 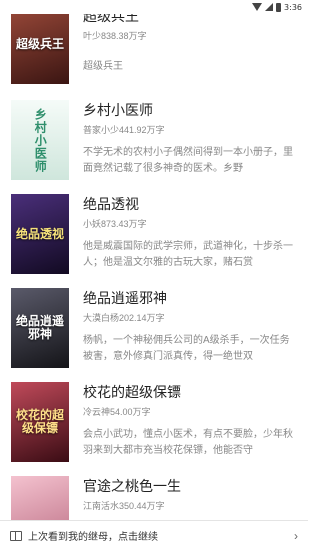 I want to click on book-description: 不学无术的农村小子偶然间得到一本小册子，里面竟然记载了很多神奇的医术。乡野, so click(x=188, y=160).